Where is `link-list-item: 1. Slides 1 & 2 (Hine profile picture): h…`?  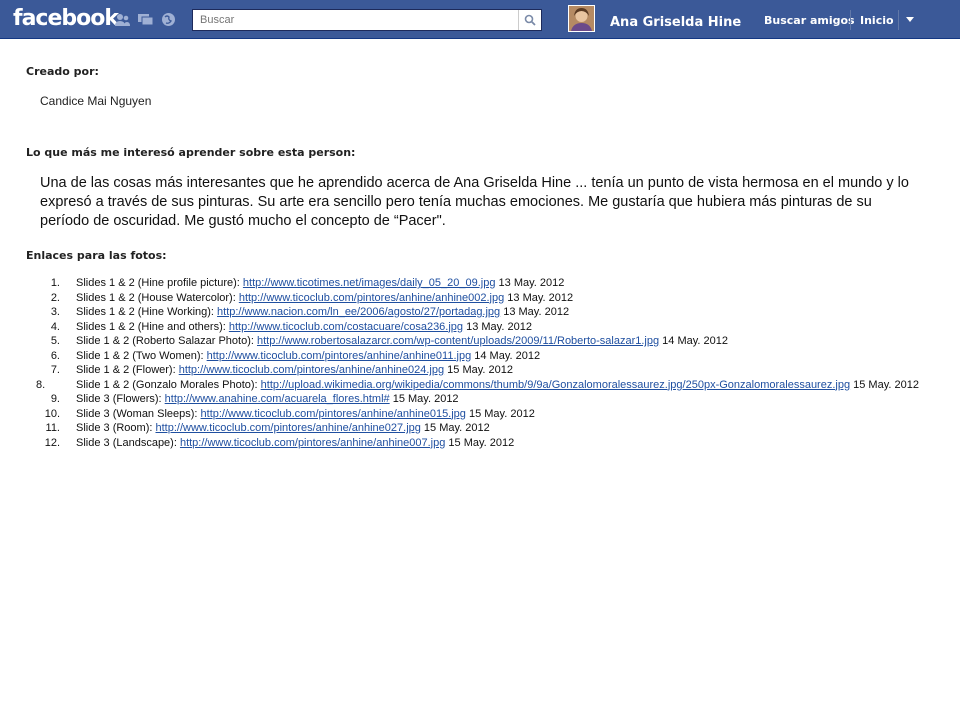
link-list-item: 1. Slides 1 & 2 (Hine profile picture): h… is located at coordinates (478, 283).